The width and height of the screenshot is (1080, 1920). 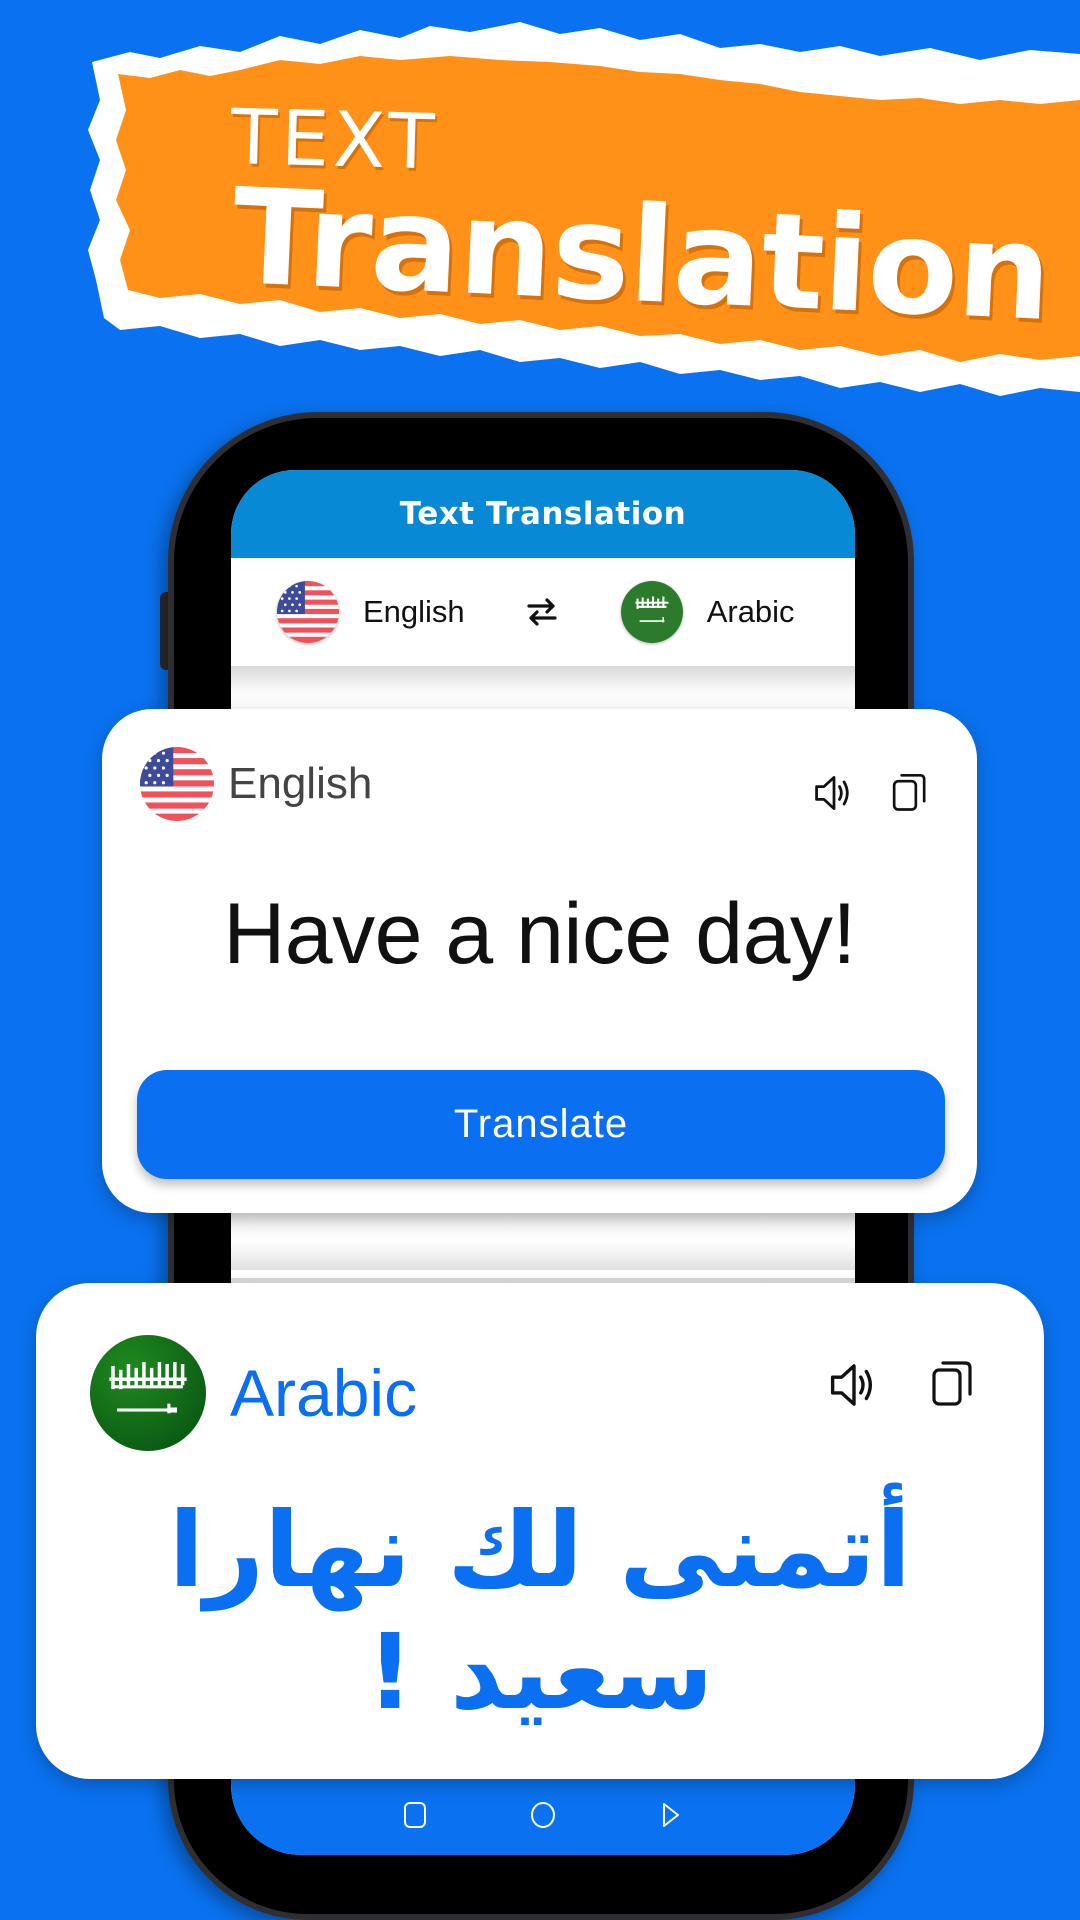 I want to click on app-bar: Text Translation, so click(x=543, y=514).